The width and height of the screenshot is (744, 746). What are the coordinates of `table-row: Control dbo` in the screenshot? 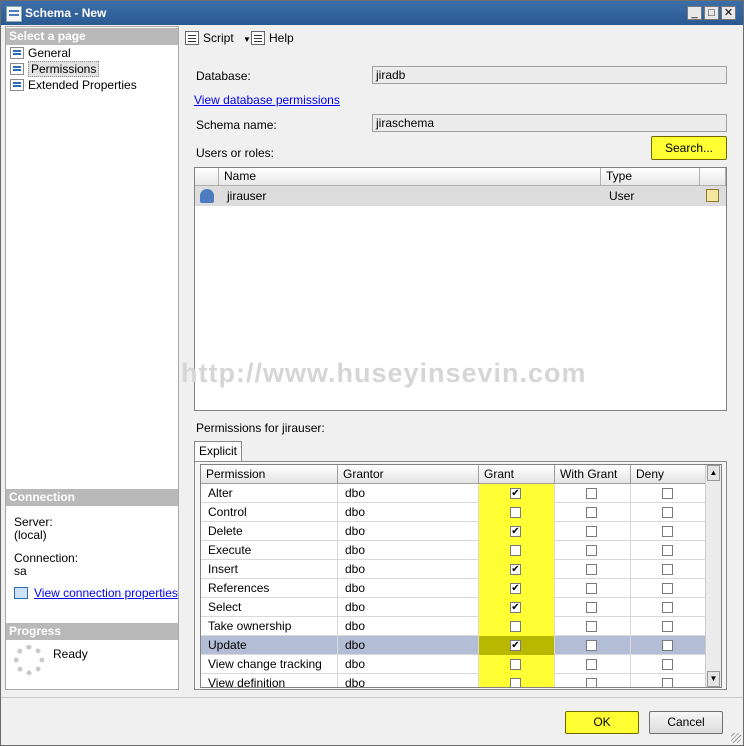 It's located at (454, 512).